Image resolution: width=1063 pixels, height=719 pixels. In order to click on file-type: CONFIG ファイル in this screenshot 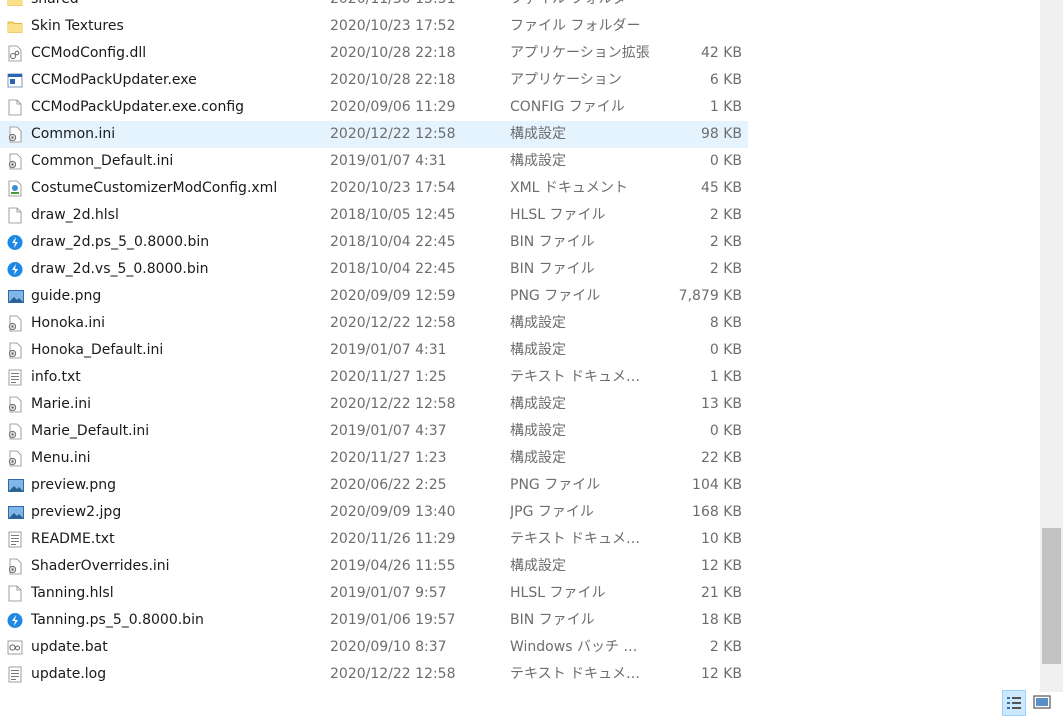, I will do `click(567, 107)`.